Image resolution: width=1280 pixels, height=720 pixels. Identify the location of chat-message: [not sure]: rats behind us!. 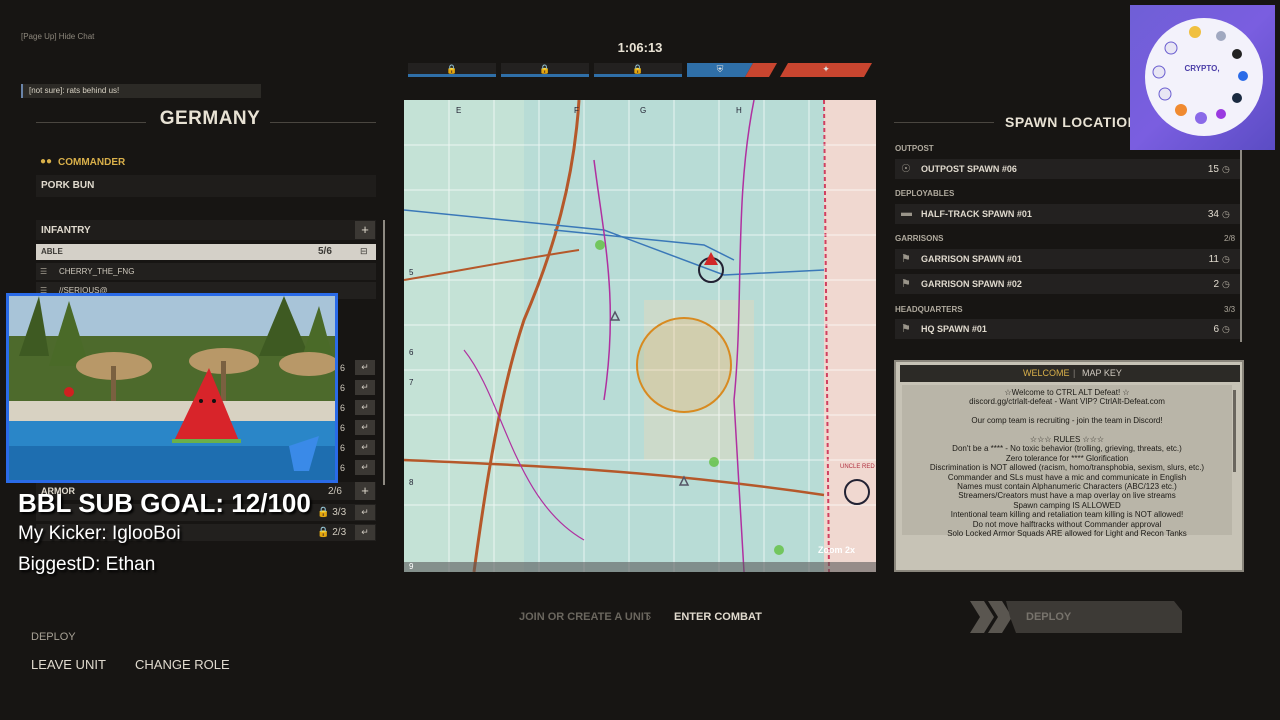
(141, 91).